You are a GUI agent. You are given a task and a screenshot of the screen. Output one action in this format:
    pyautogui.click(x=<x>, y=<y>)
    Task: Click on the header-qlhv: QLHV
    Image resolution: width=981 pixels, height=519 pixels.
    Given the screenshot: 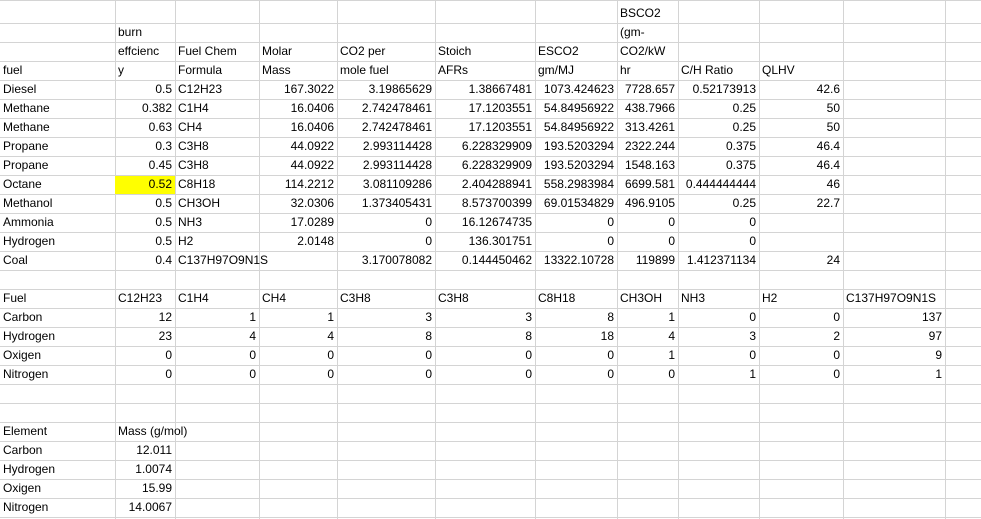 What is the action you would take?
    pyautogui.click(x=801, y=70)
    